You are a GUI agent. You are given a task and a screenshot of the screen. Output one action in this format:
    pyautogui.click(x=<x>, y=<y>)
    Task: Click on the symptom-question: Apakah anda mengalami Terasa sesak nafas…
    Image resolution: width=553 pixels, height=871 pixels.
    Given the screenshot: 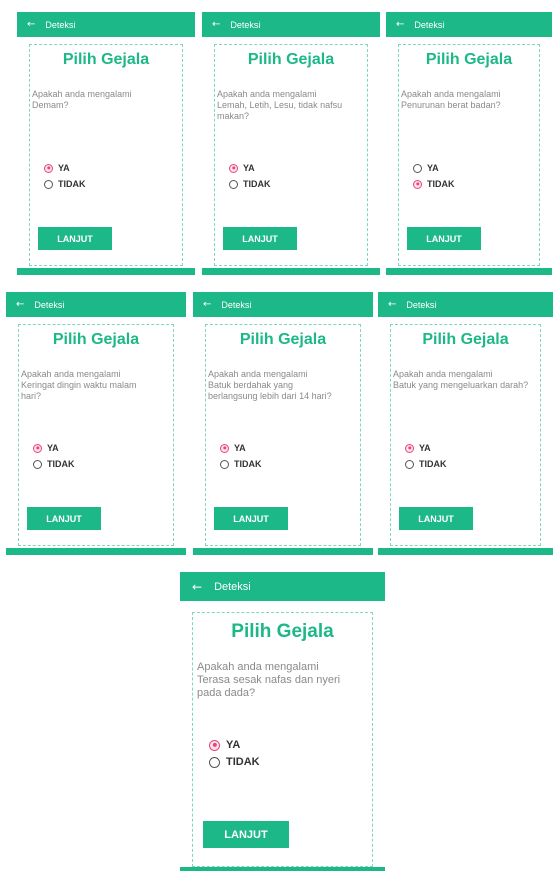 What is the action you would take?
    pyautogui.click(x=269, y=680)
    